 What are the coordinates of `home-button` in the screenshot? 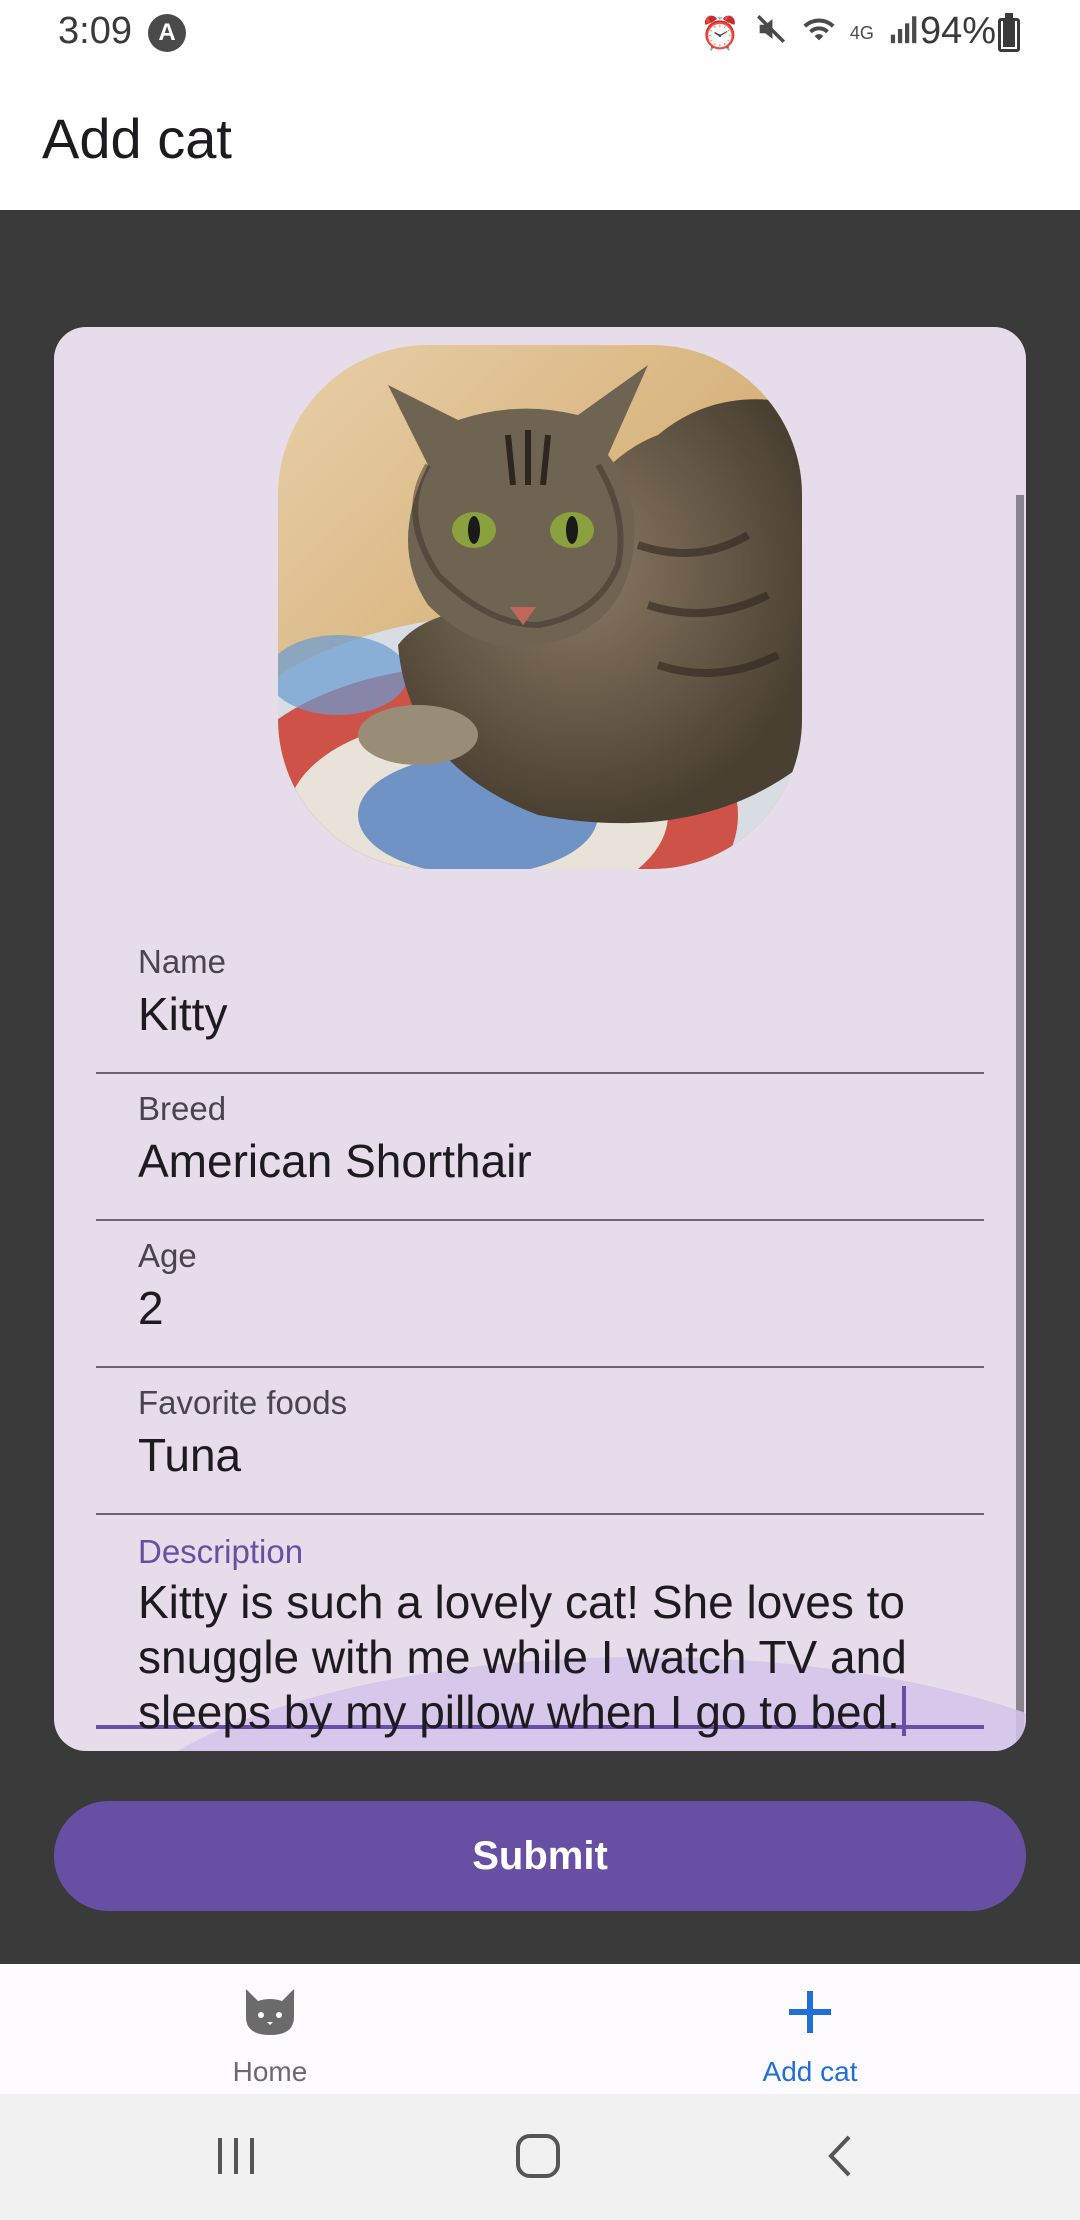 It's located at (538, 2156).